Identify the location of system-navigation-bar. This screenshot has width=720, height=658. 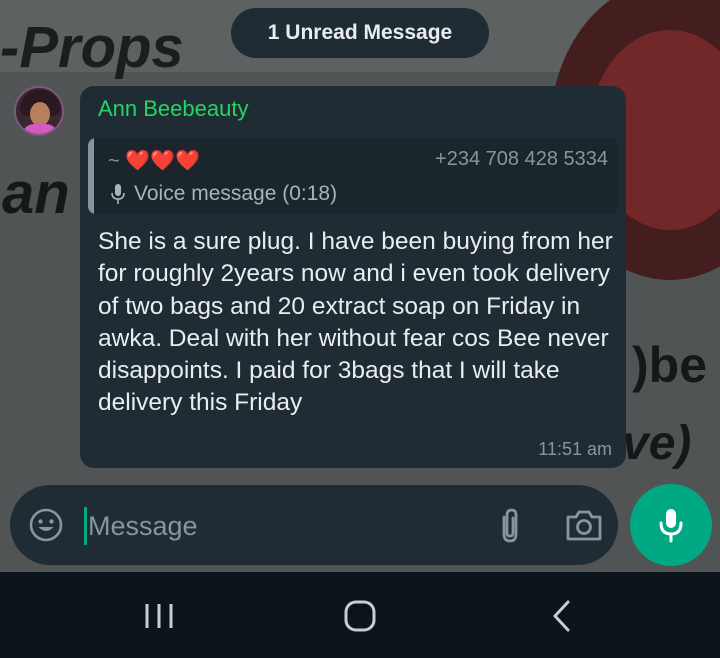
(360, 615).